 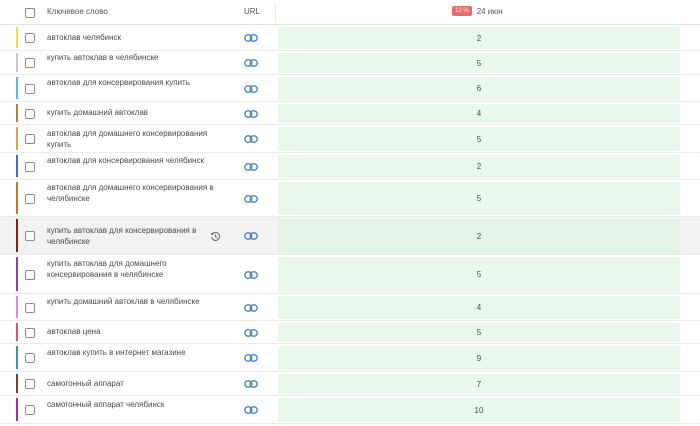 What do you see at coordinates (479, 410) in the screenshot?
I see `position-cell: 10` at bounding box center [479, 410].